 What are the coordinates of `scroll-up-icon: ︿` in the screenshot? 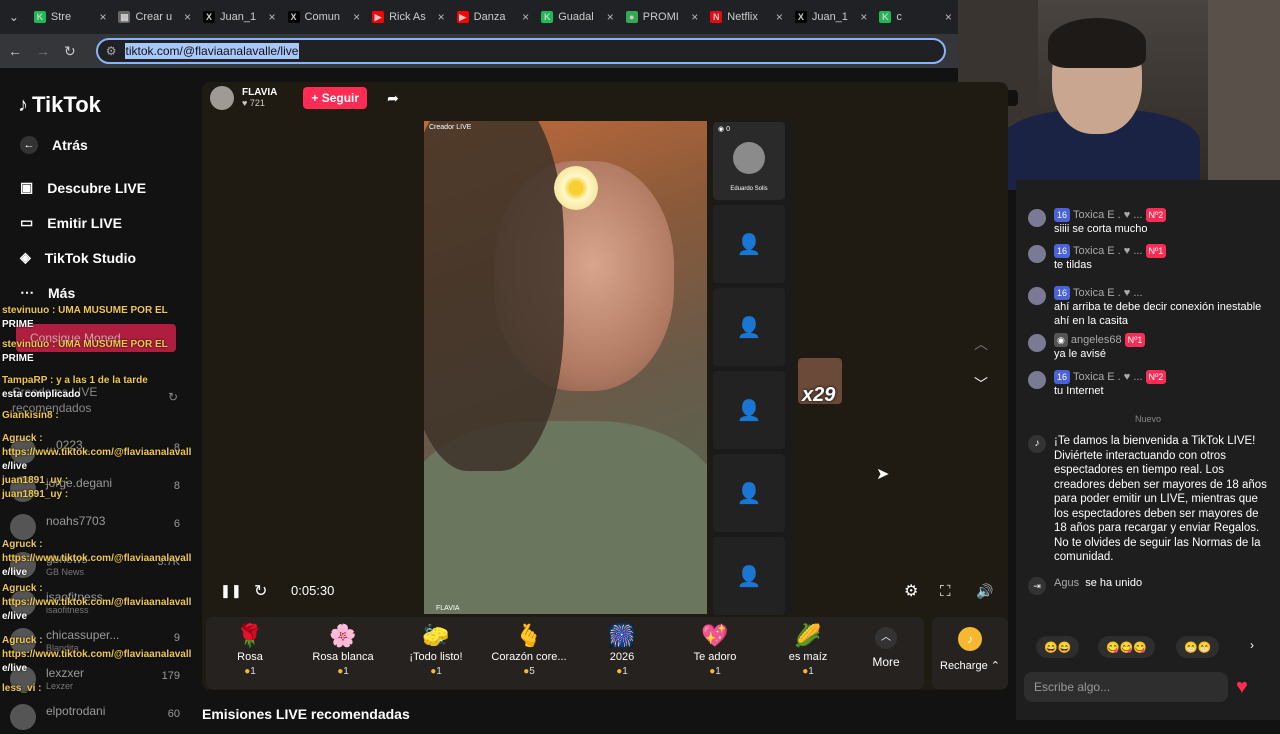 It's located at (981, 344).